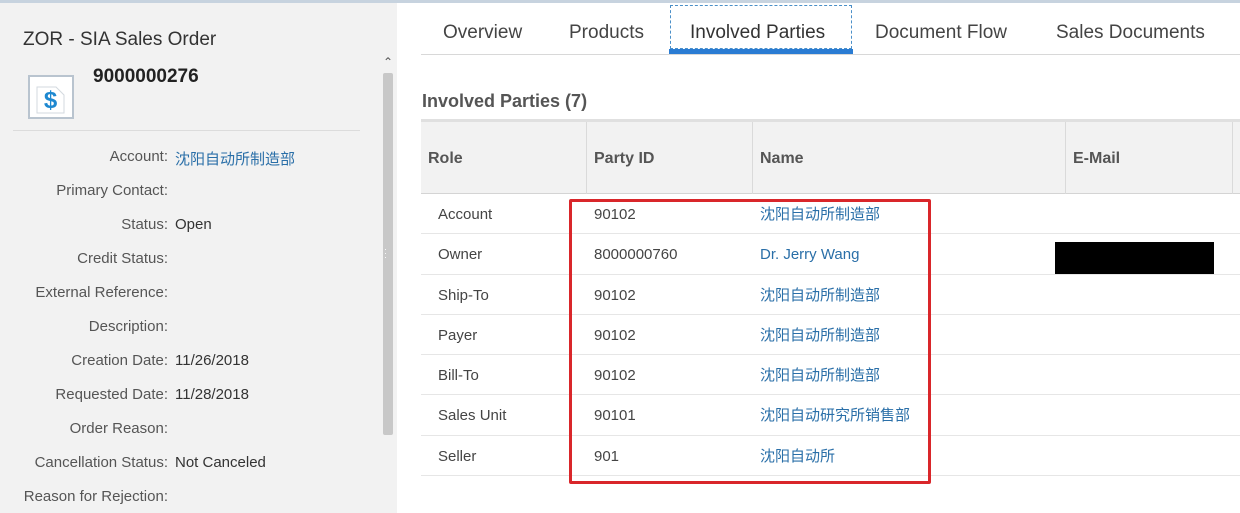  Describe the element at coordinates (463, 295) in the screenshot. I see `role-cell: Ship-To` at that location.